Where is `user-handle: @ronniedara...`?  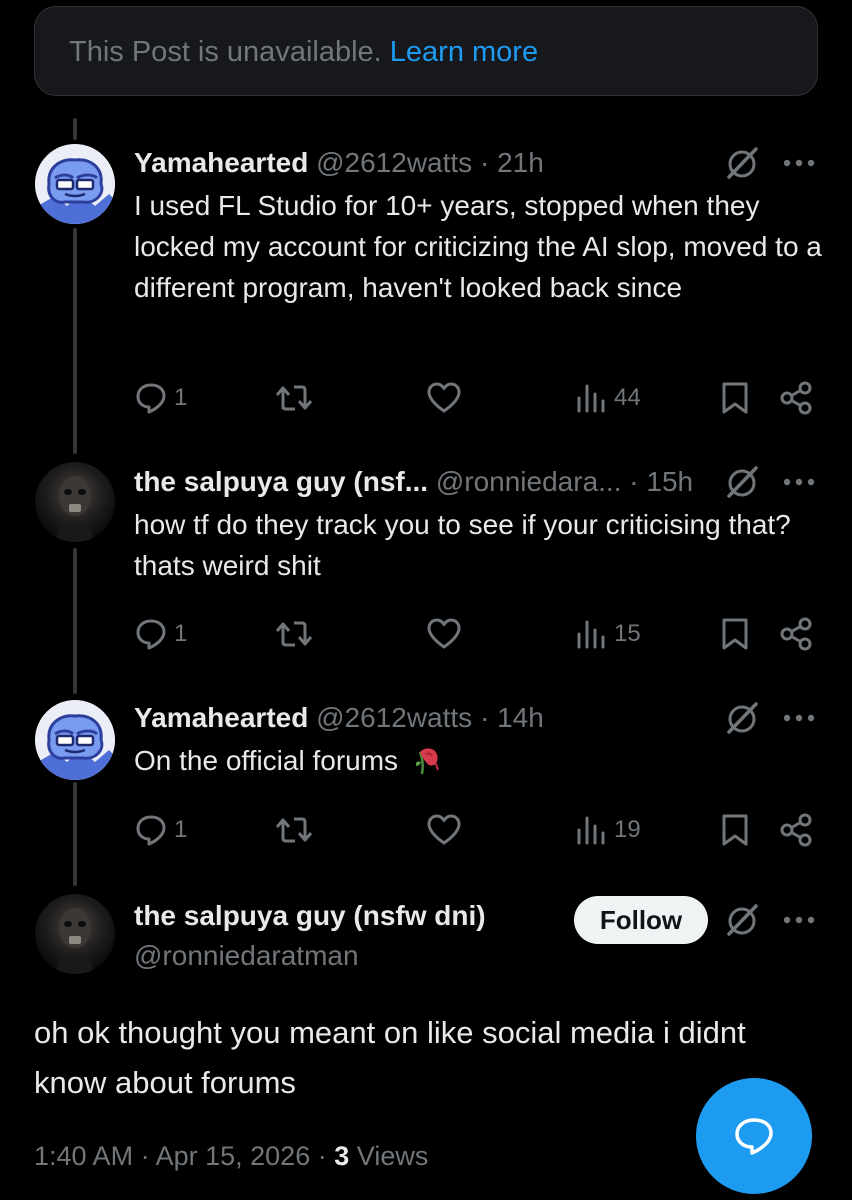
user-handle: @ronniedara... is located at coordinates (529, 481).